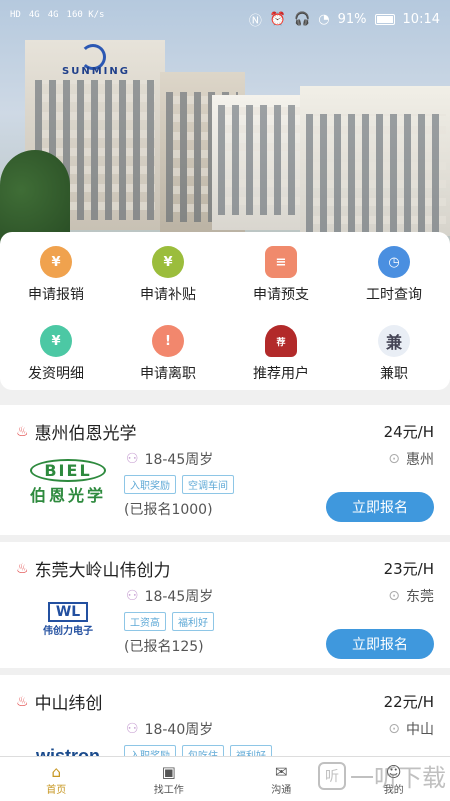 The image size is (450, 801). What do you see at coordinates (67, 470) in the screenshot?
I see `logo-en: BIEL` at bounding box center [67, 470].